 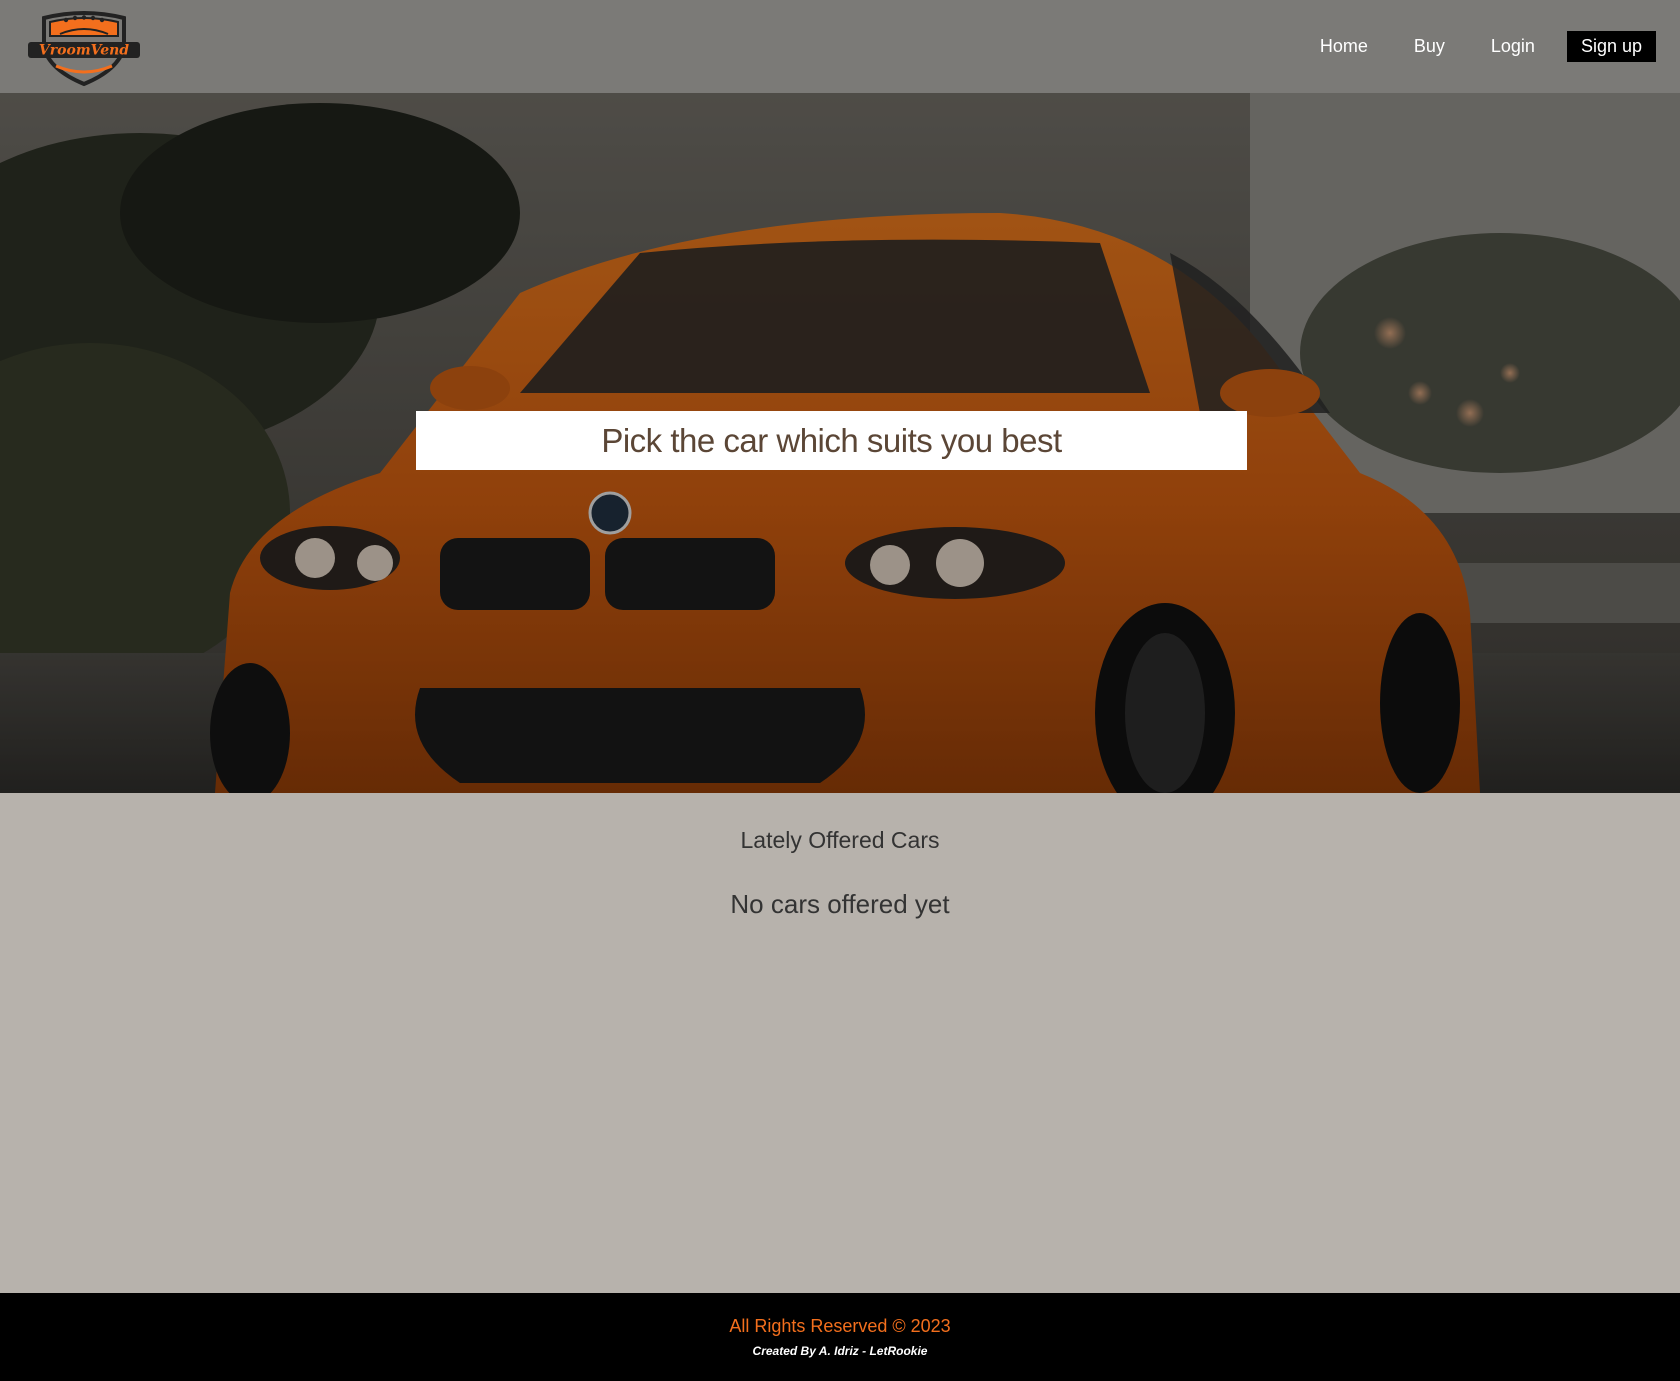 What do you see at coordinates (840, 840) in the screenshot?
I see `offers-title: Lately Offered Cars` at bounding box center [840, 840].